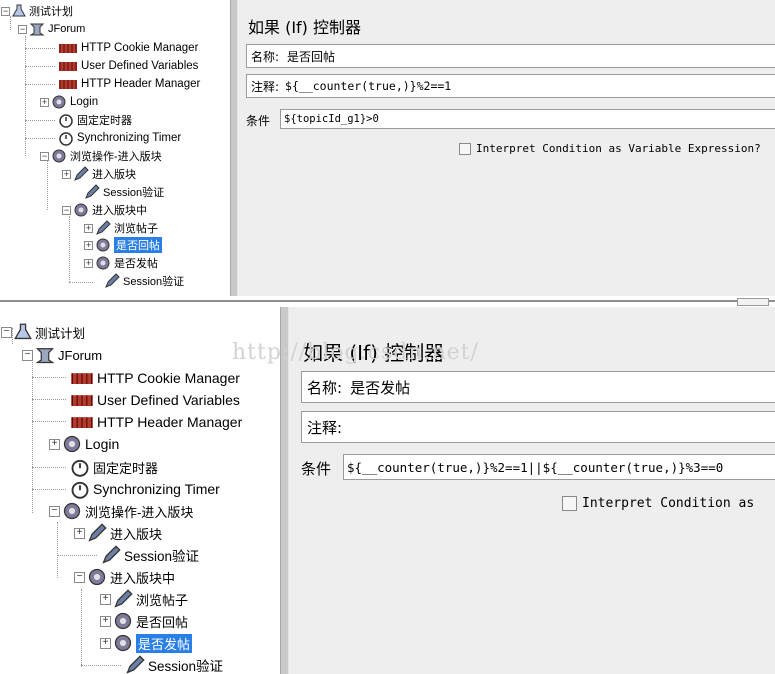 This screenshot has width=775, height=674. What do you see at coordinates (23, 332) in the screenshot?
I see `flask-icon` at bounding box center [23, 332].